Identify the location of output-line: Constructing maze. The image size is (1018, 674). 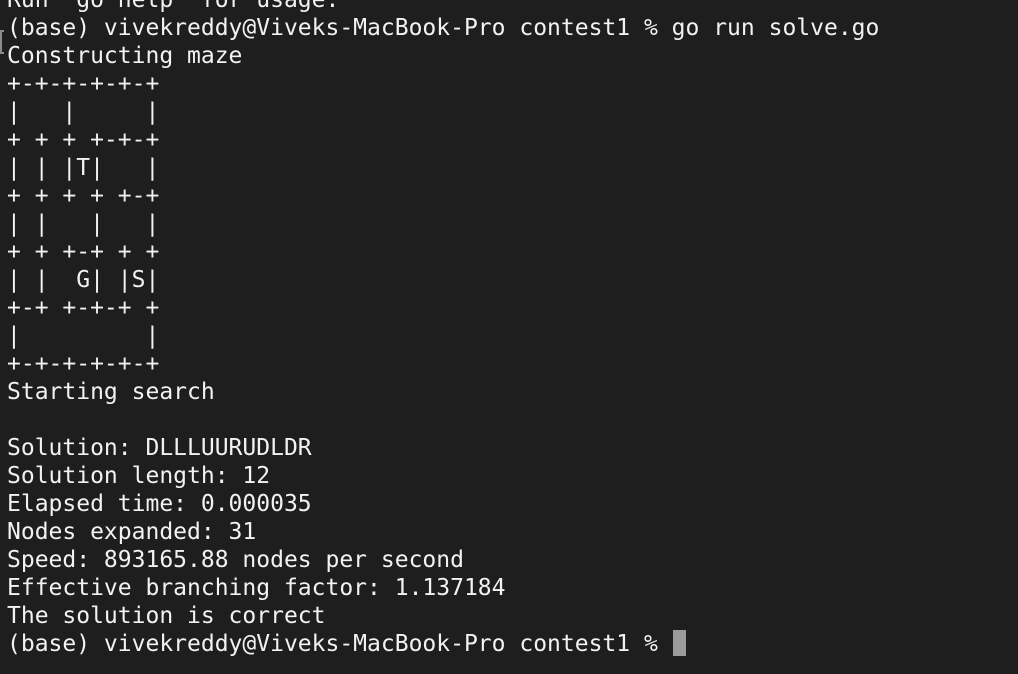
(125, 56).